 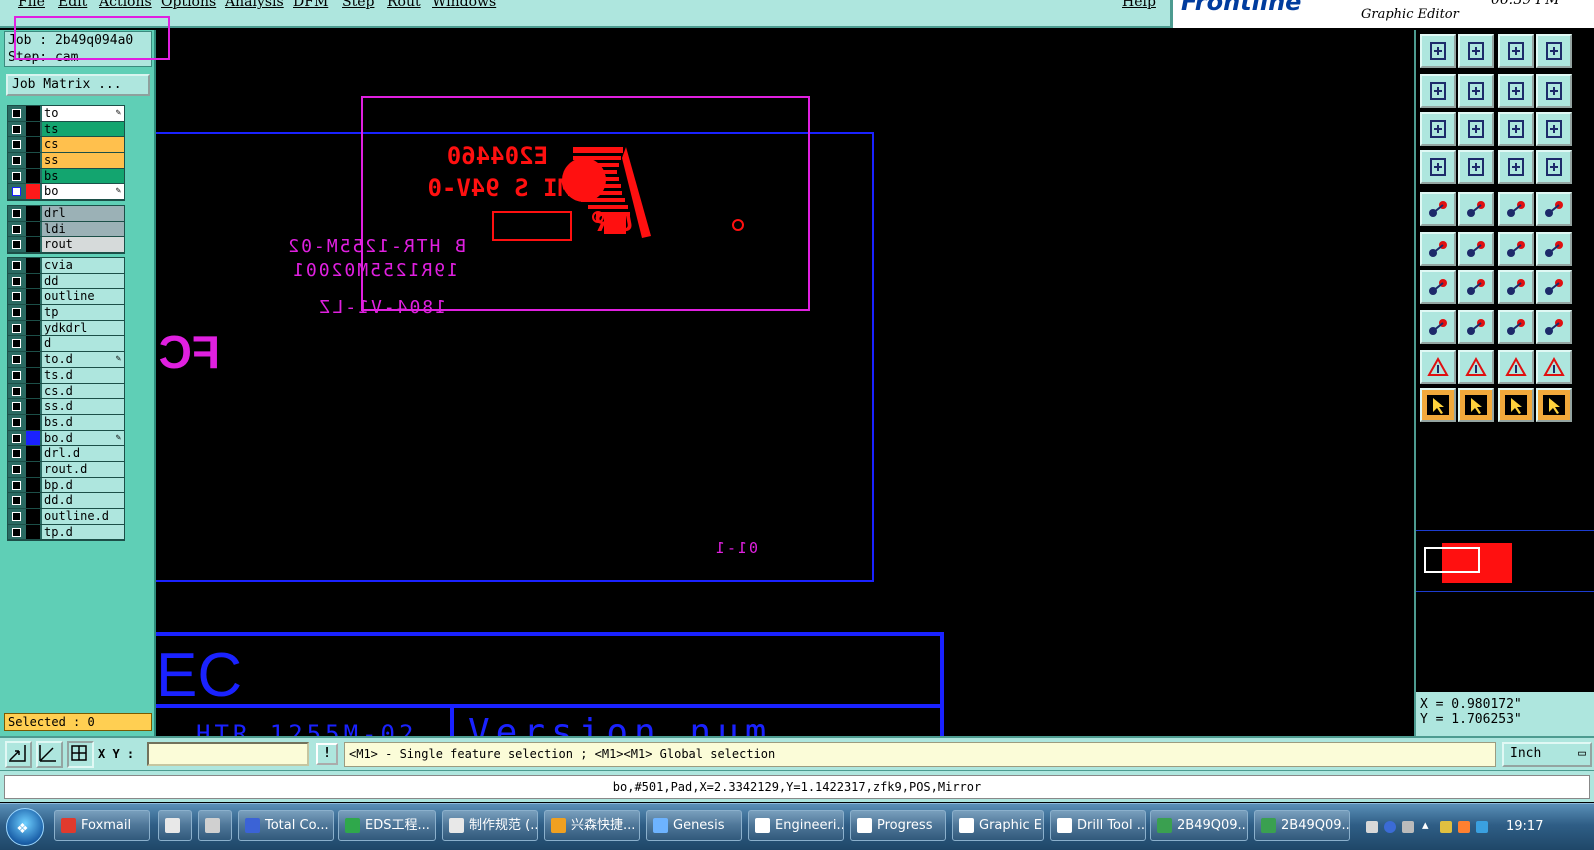 What do you see at coordinates (1554, 249) in the screenshot?
I see `arc-point-tool-button` at bounding box center [1554, 249].